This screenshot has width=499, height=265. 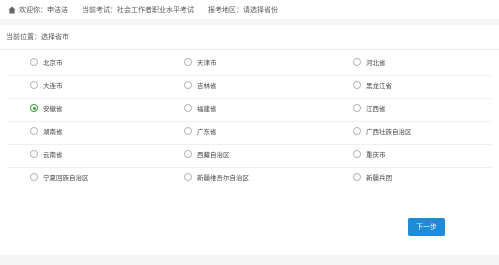 I want to click on exam-label: 当前考试：, so click(x=99, y=9).